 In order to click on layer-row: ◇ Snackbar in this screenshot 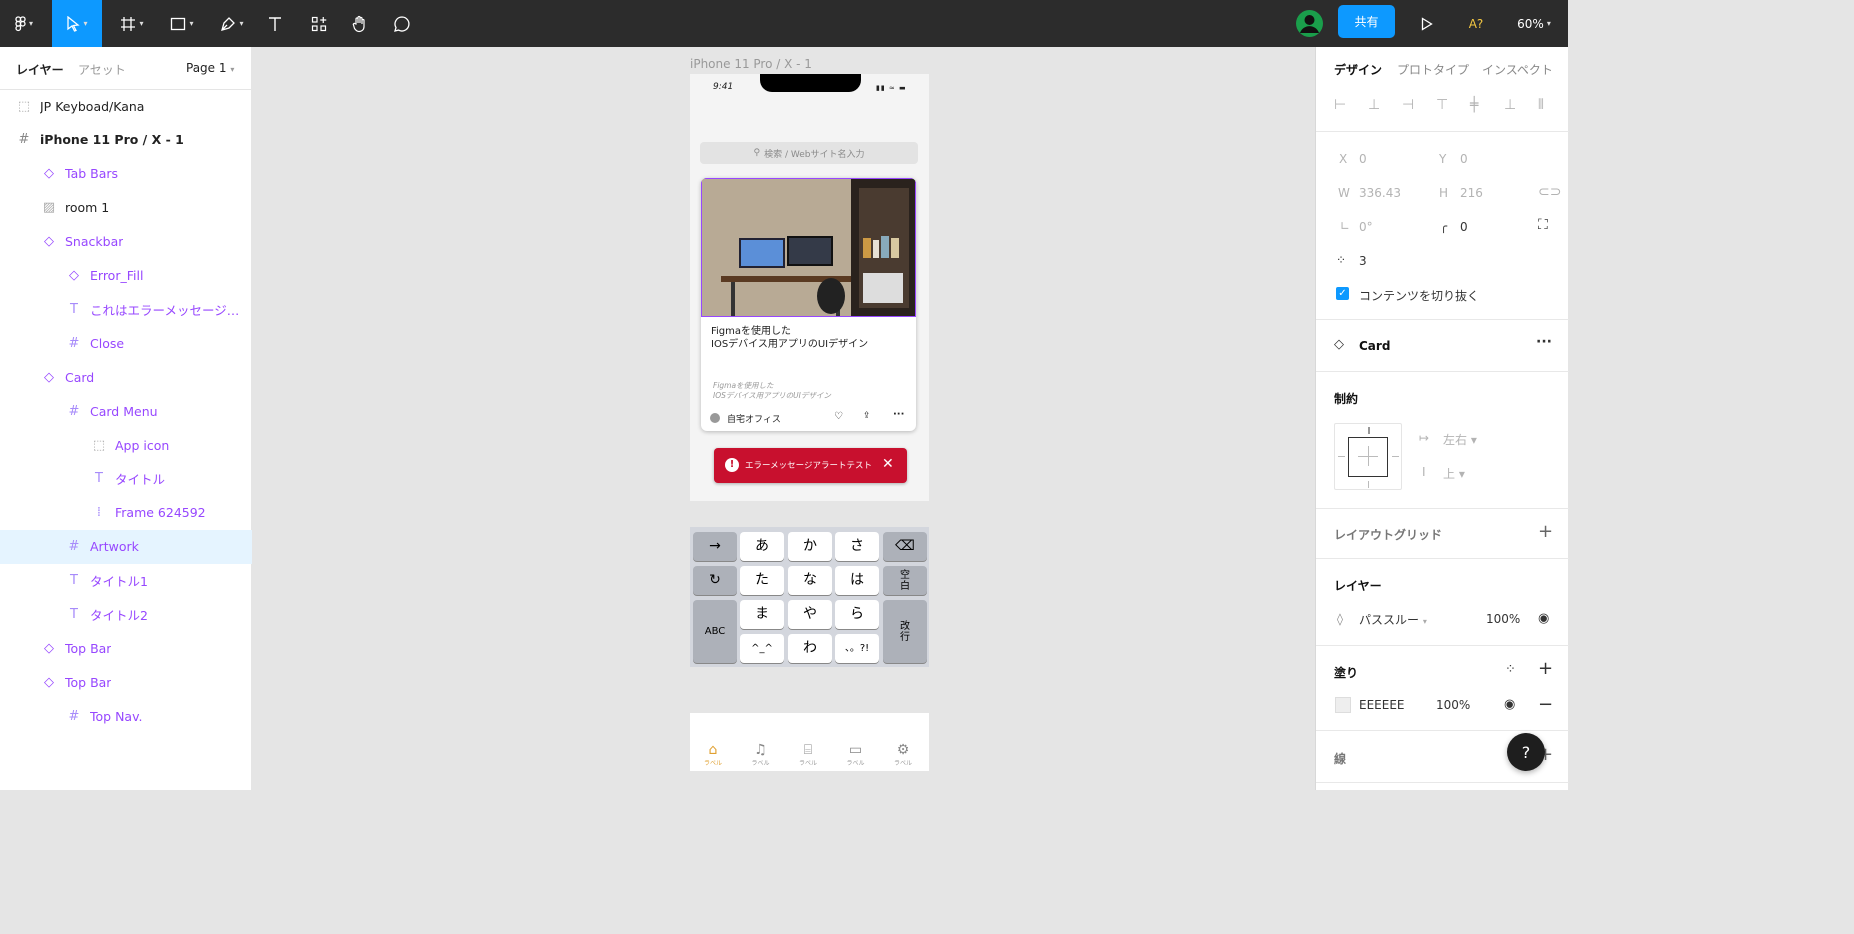, I will do `click(126, 242)`.